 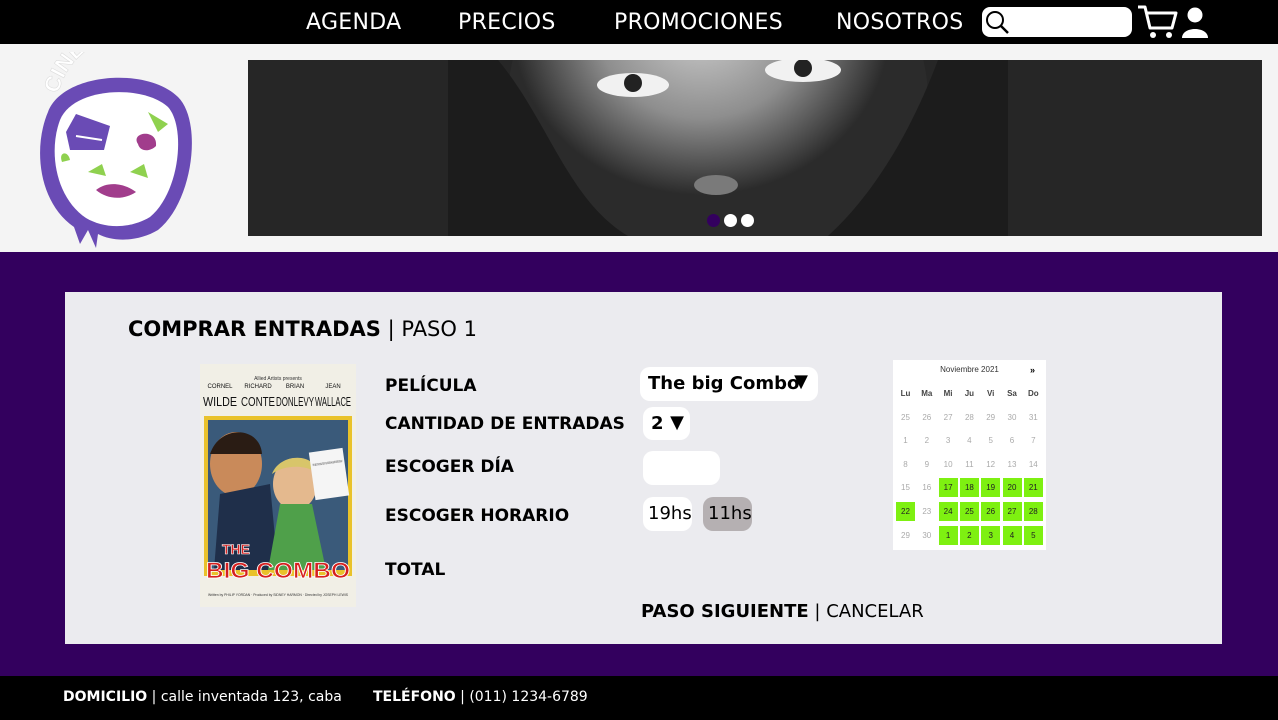 I want to click on svg-text: THE, so click(x=236, y=549).